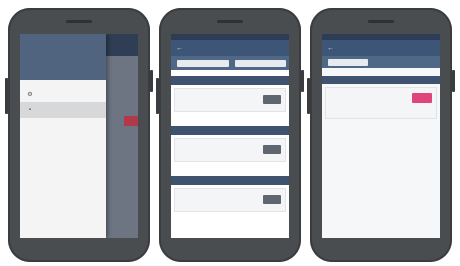 Image resolution: width=460 pixels, height=266 pixels. I want to click on detail-card, so click(381, 103).